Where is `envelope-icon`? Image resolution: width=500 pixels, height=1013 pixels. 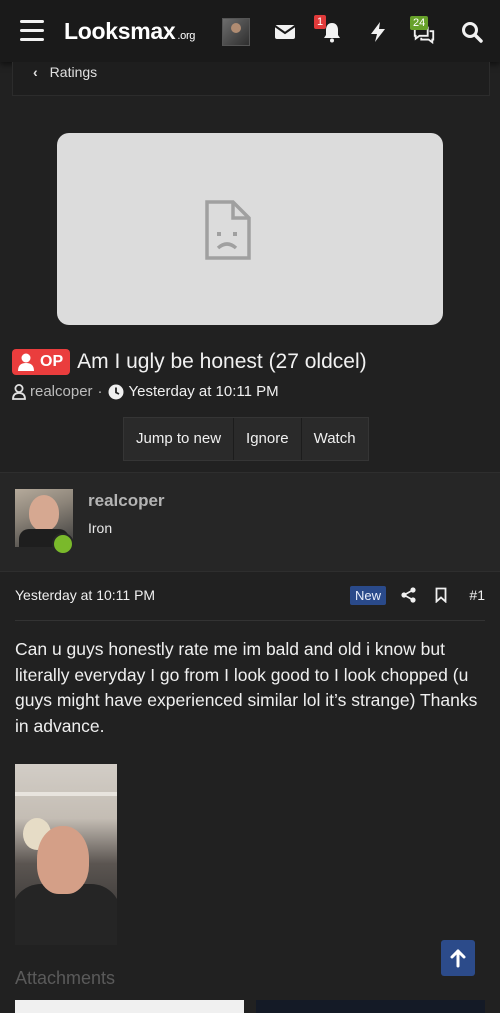
envelope-icon is located at coordinates (285, 32).